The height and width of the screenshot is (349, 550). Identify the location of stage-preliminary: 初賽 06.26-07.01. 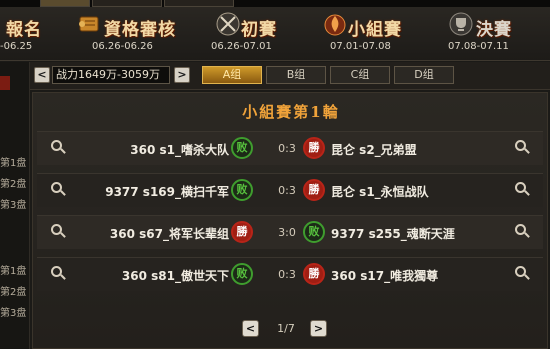
(245, 34).